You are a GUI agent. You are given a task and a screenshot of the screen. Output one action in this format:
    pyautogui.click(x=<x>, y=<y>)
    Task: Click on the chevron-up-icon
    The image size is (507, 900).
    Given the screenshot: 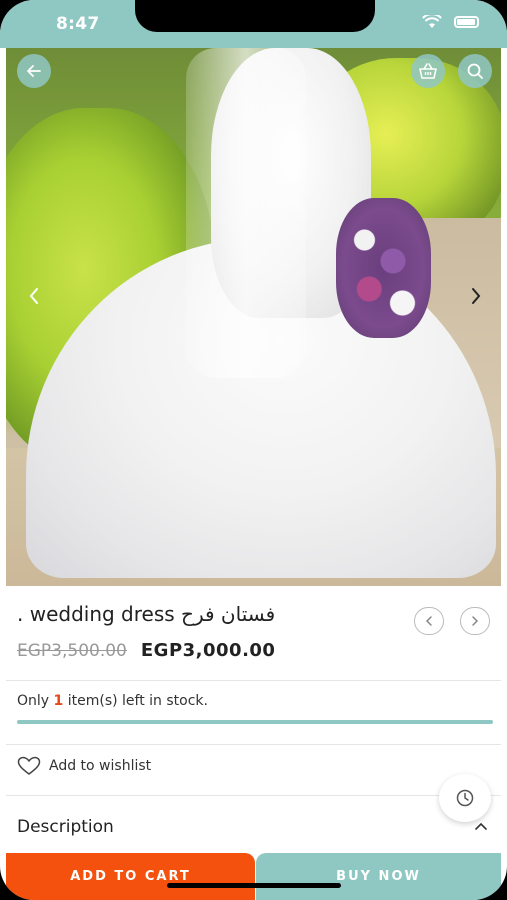 What is the action you would take?
    pyautogui.click(x=481, y=826)
    